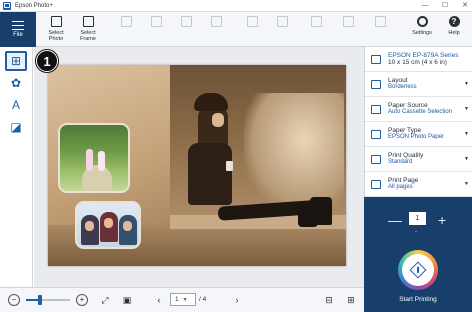 This screenshot has height=312, width=472. I want to click on add-page-icon: ⊞, so click(351, 299).